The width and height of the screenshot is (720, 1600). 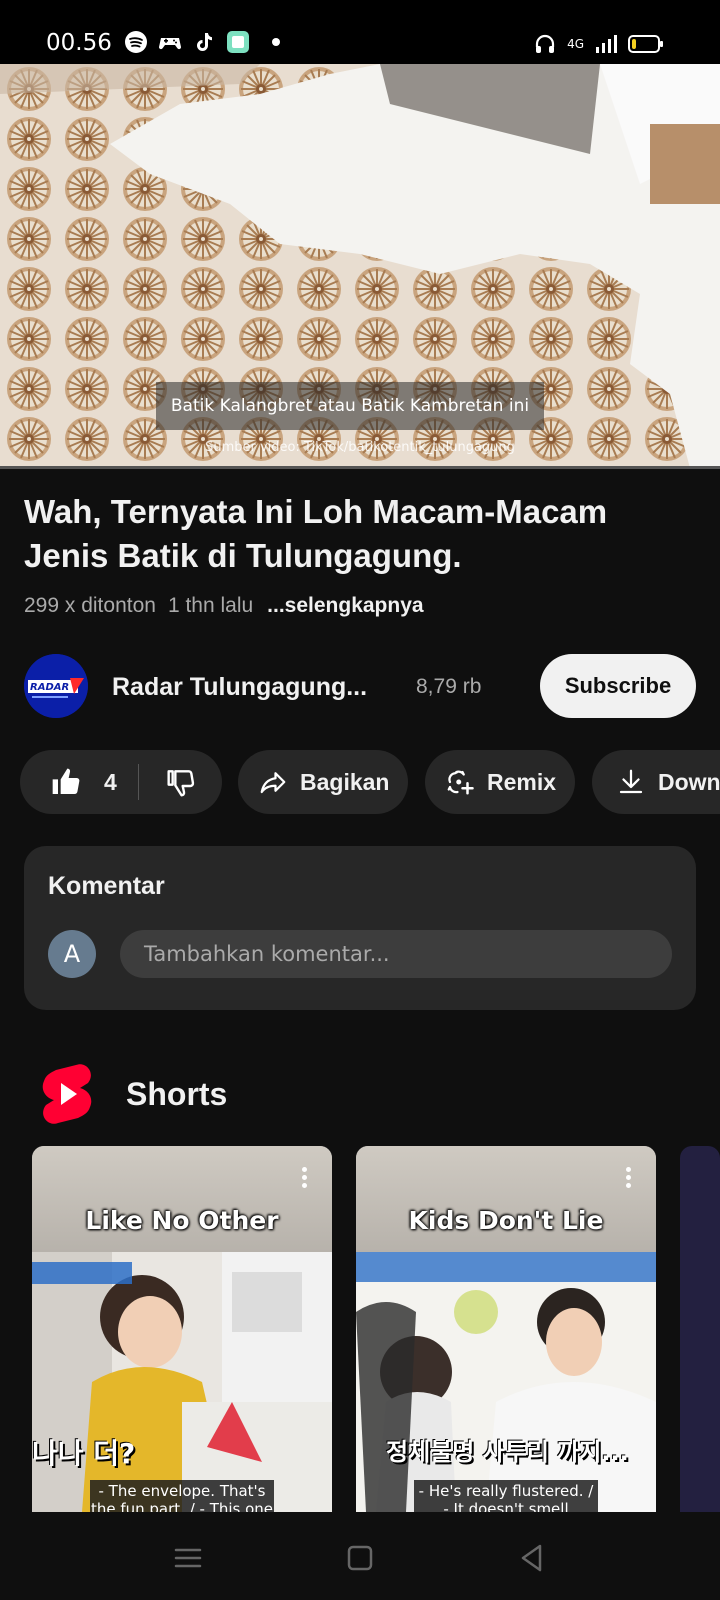 I want to click on menu-nav-icon, so click(x=188, y=1558).